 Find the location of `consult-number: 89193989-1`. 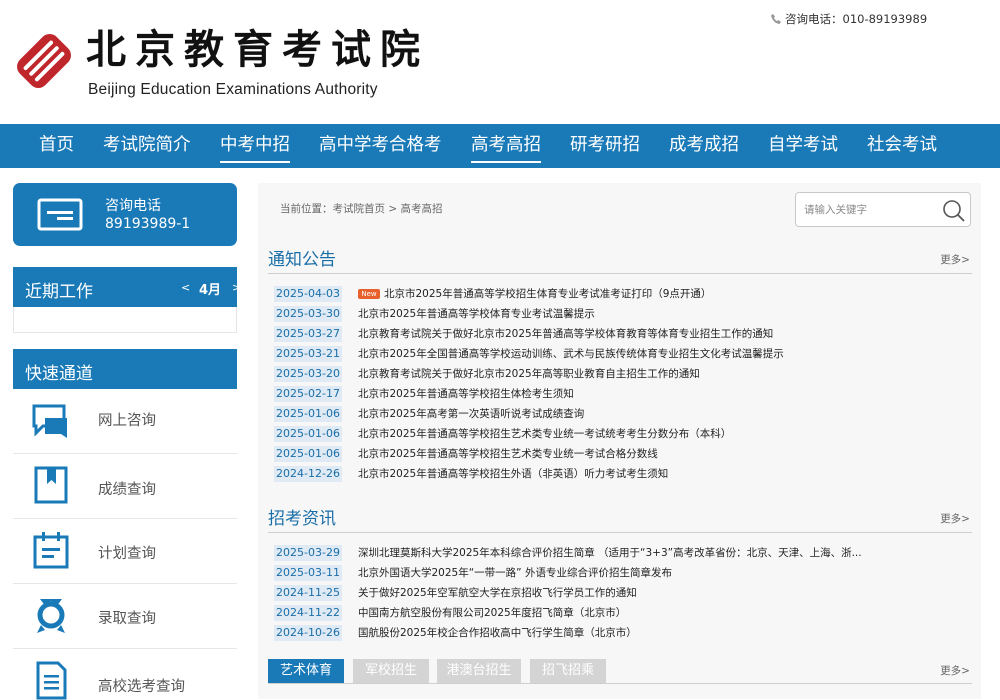

consult-number: 89193989-1 is located at coordinates (148, 224).